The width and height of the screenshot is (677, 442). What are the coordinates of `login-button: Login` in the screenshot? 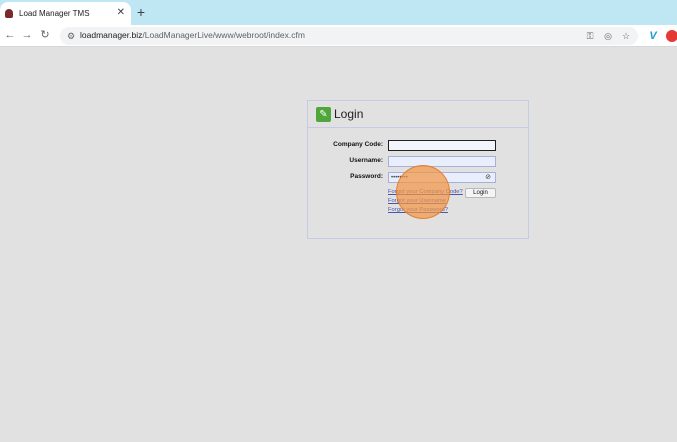 It's located at (480, 193).